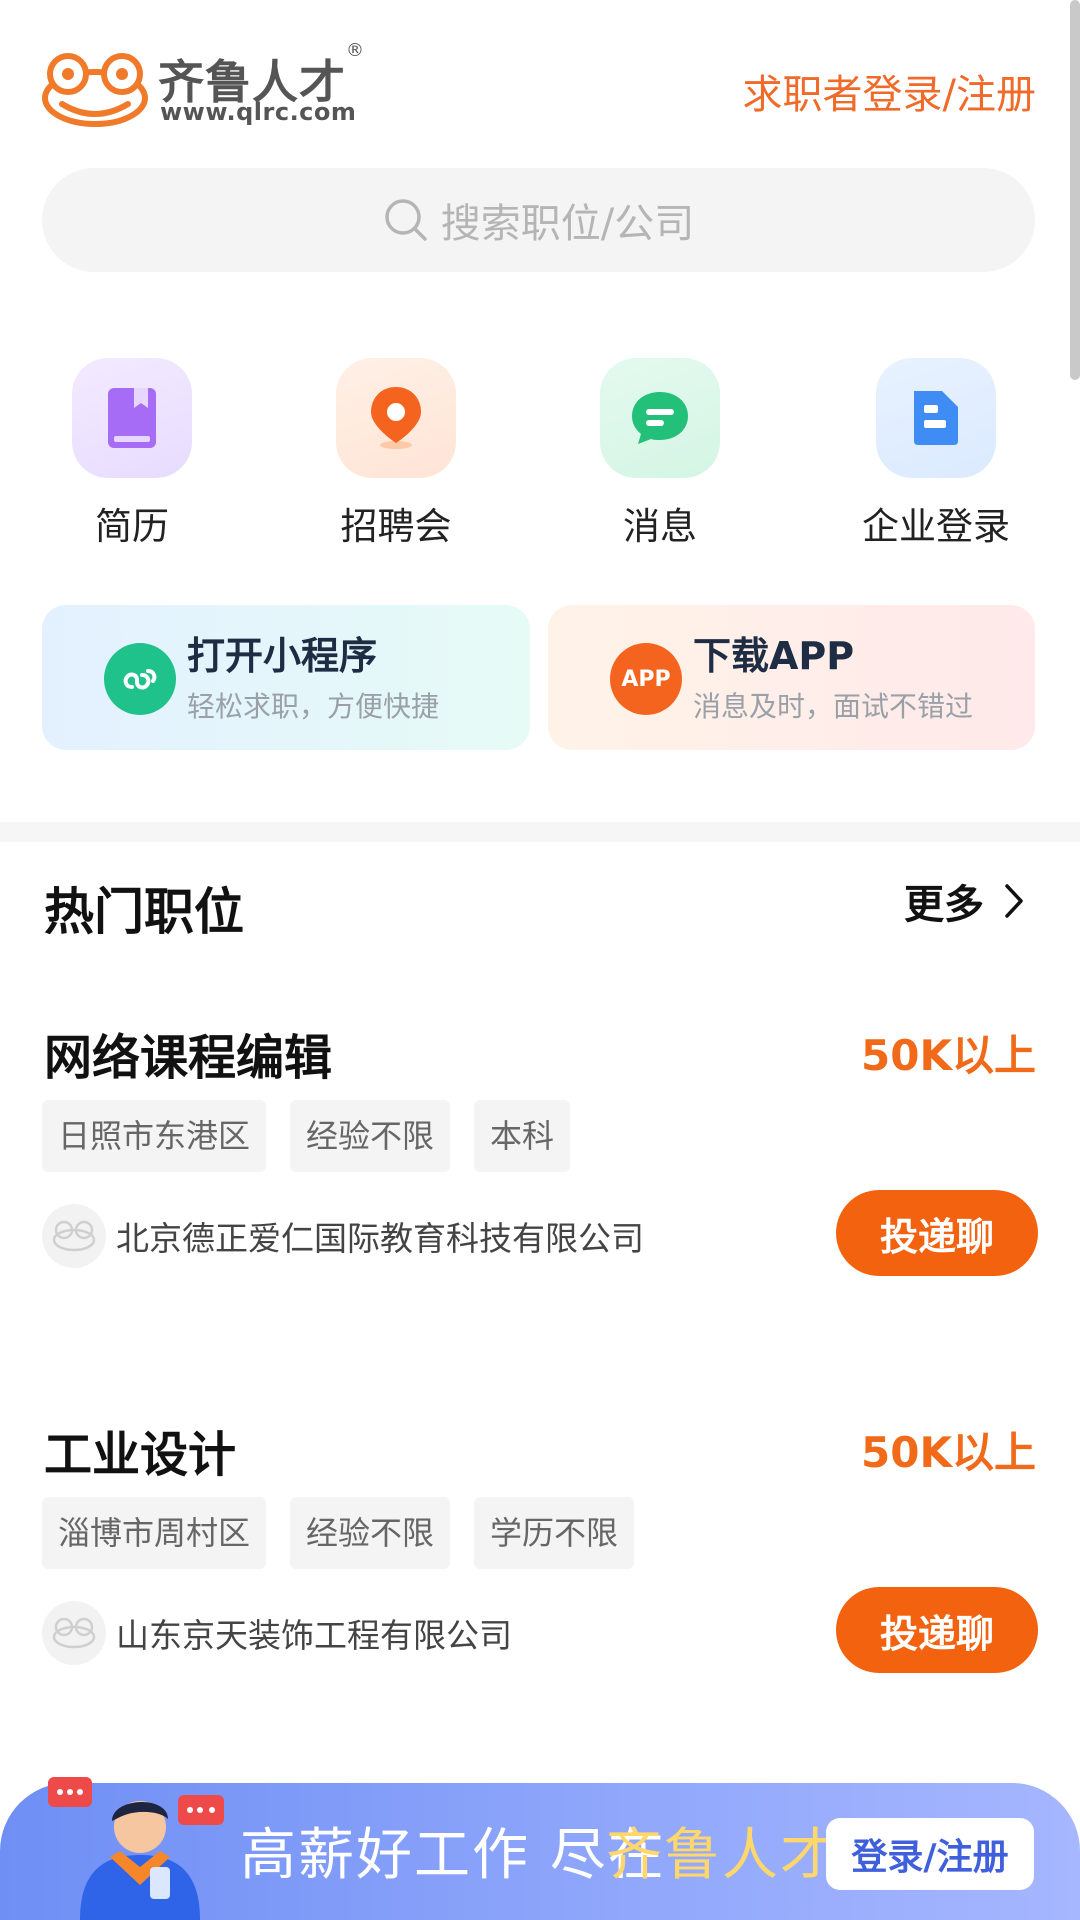 The height and width of the screenshot is (1920, 1080). I want to click on quick-link-resume: 简历, so click(132, 454).